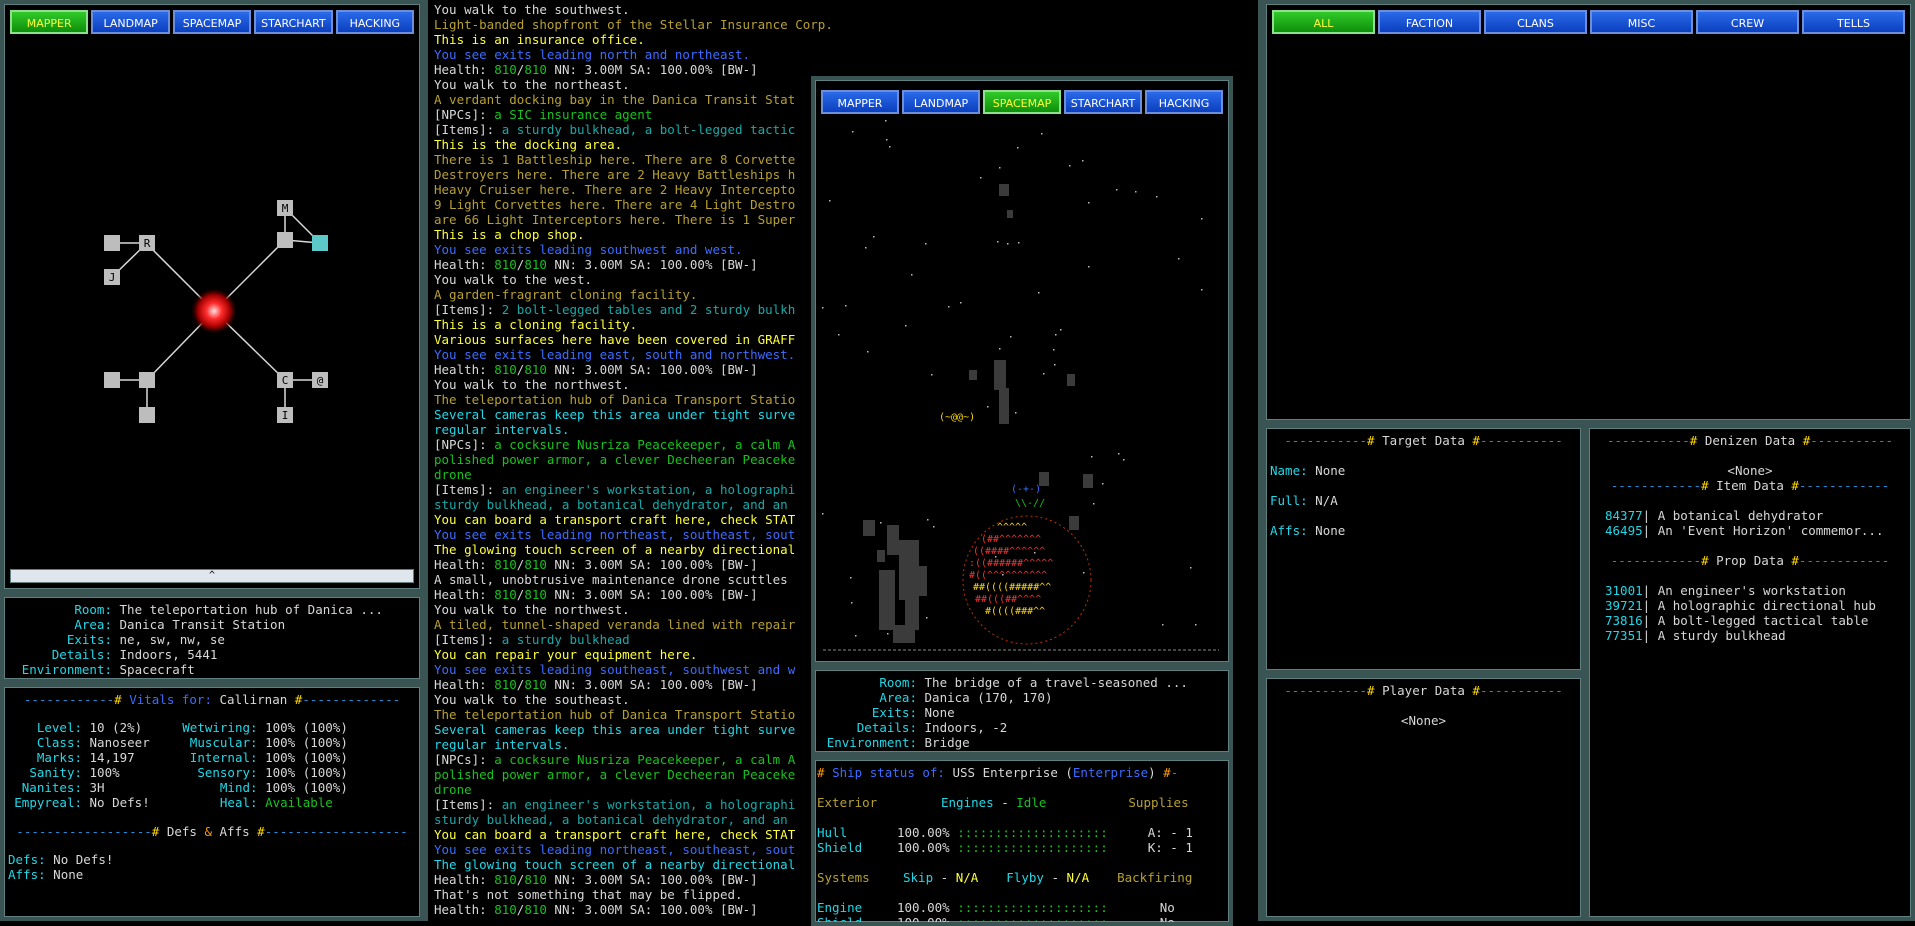  Describe the element at coordinates (173, 802) in the screenshot. I see `vitals-row: Empyreal: No Defs! Heal: Available` at that location.